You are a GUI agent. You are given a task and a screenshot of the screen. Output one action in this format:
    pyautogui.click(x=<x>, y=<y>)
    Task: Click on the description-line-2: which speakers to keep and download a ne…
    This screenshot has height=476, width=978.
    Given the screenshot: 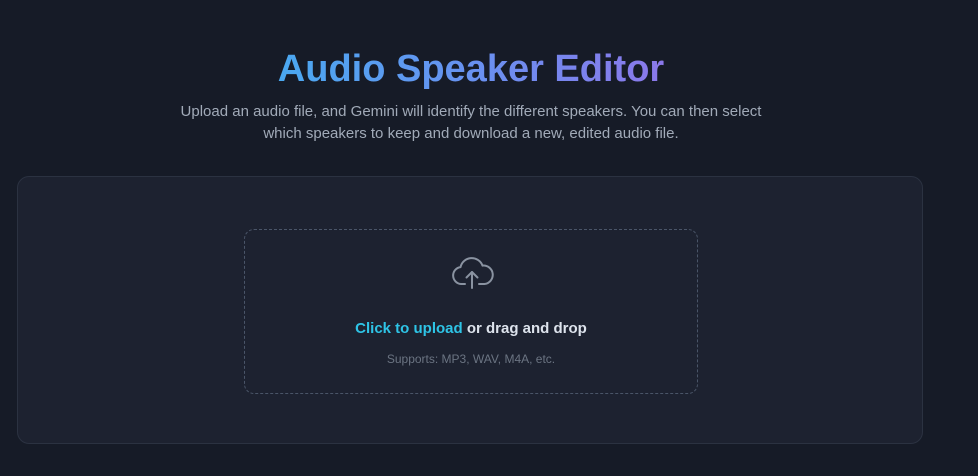 What is the action you would take?
    pyautogui.click(x=471, y=133)
    